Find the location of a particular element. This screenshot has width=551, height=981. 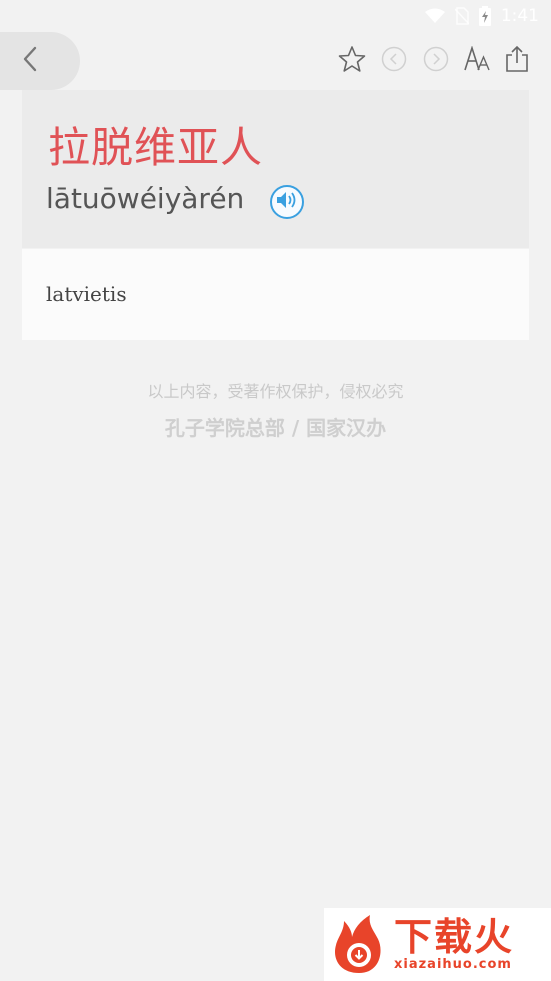

favorite-button is located at coordinates (352, 61).